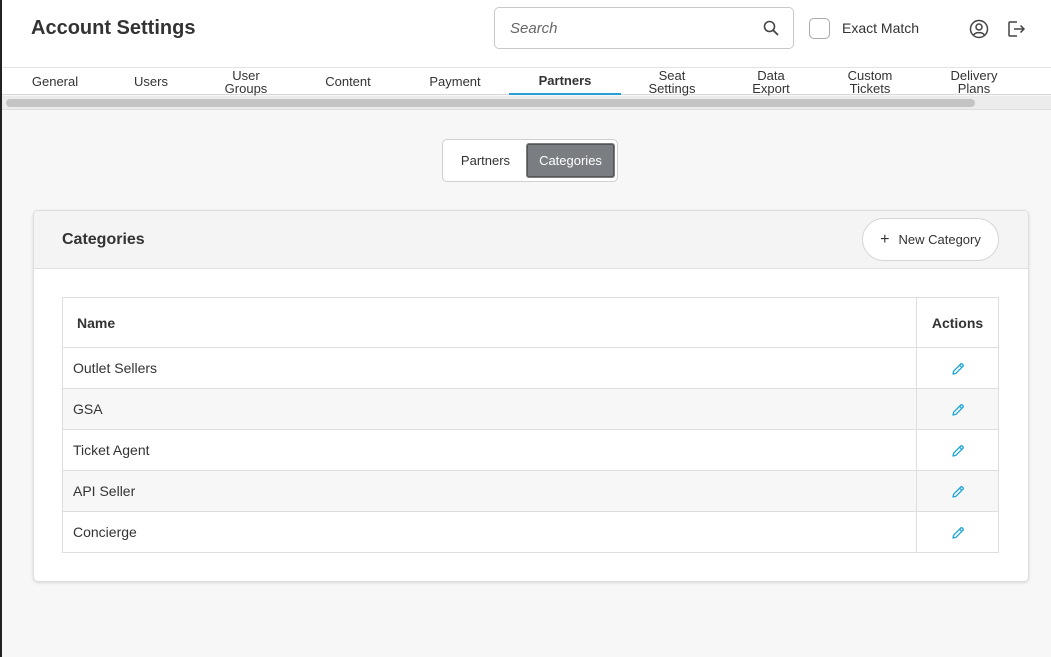 This screenshot has width=1051, height=657. I want to click on card-header: Categories + New Category, so click(531, 240).